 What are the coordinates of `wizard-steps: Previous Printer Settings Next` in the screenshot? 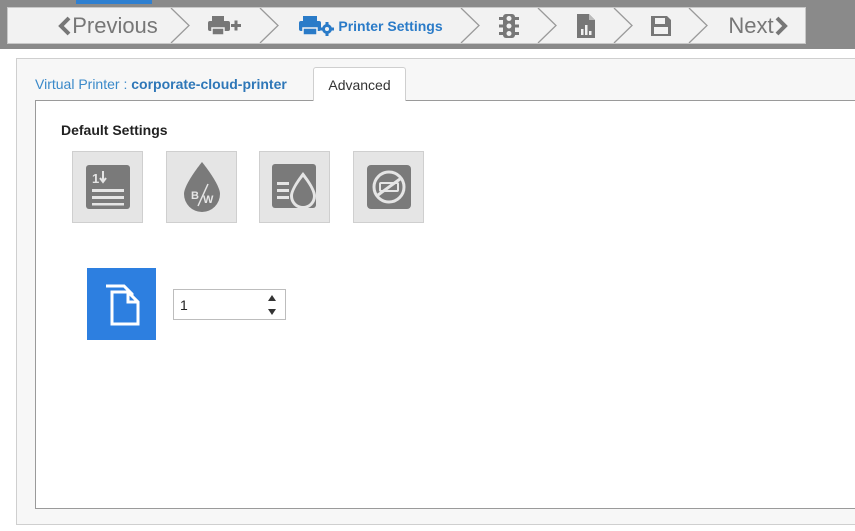 It's located at (406, 25).